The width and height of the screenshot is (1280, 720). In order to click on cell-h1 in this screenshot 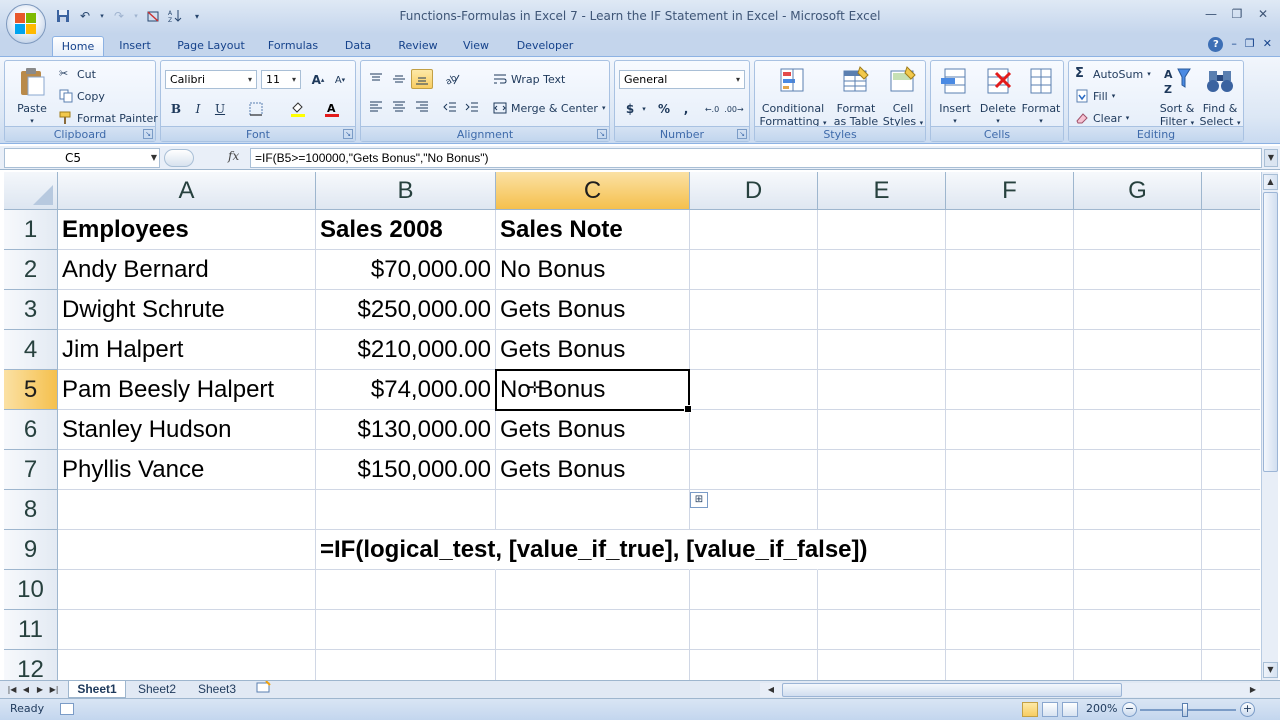, I will do `click(1231, 230)`.